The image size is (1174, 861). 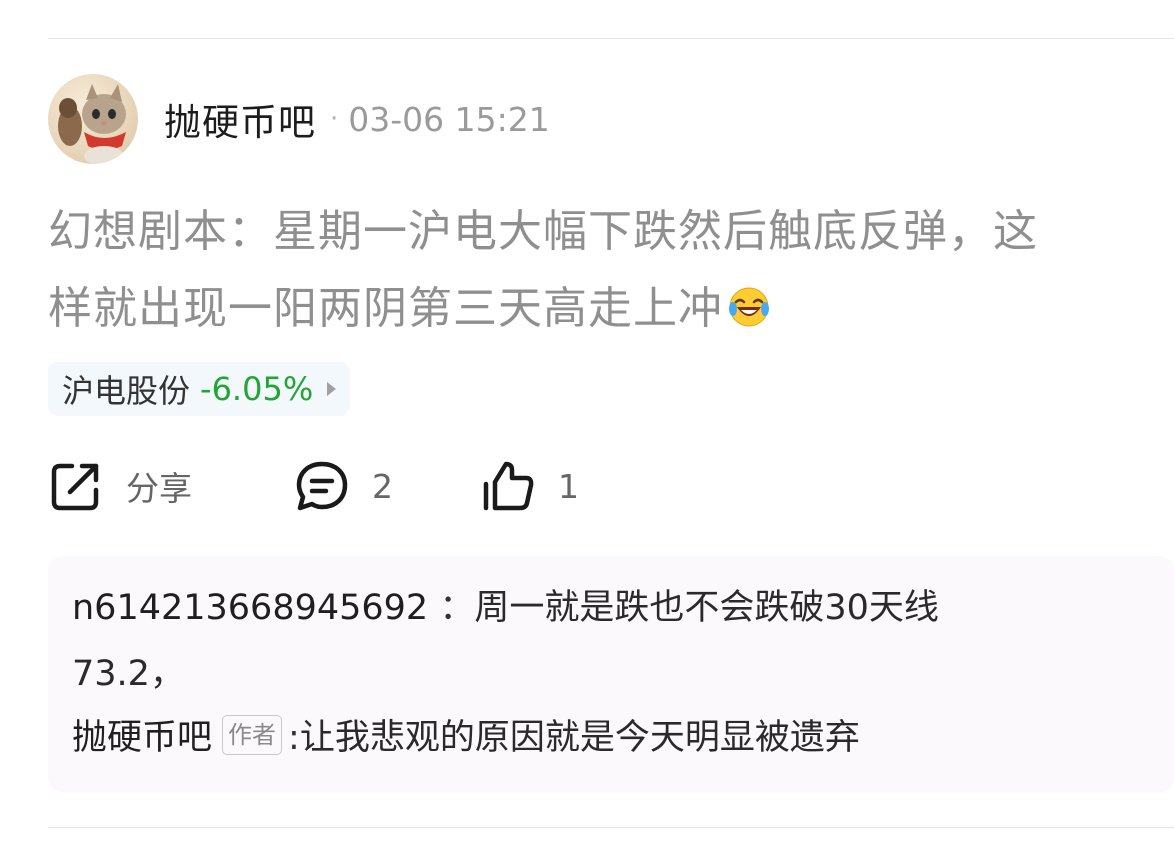 I want to click on stock-tag: 沪电股份 -6.05%, so click(x=199, y=389).